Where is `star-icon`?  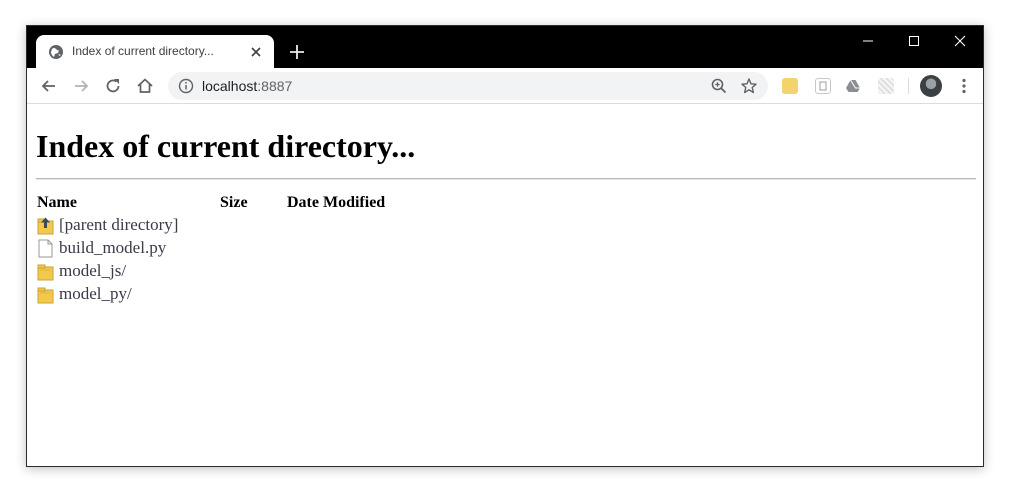 star-icon is located at coordinates (749, 86).